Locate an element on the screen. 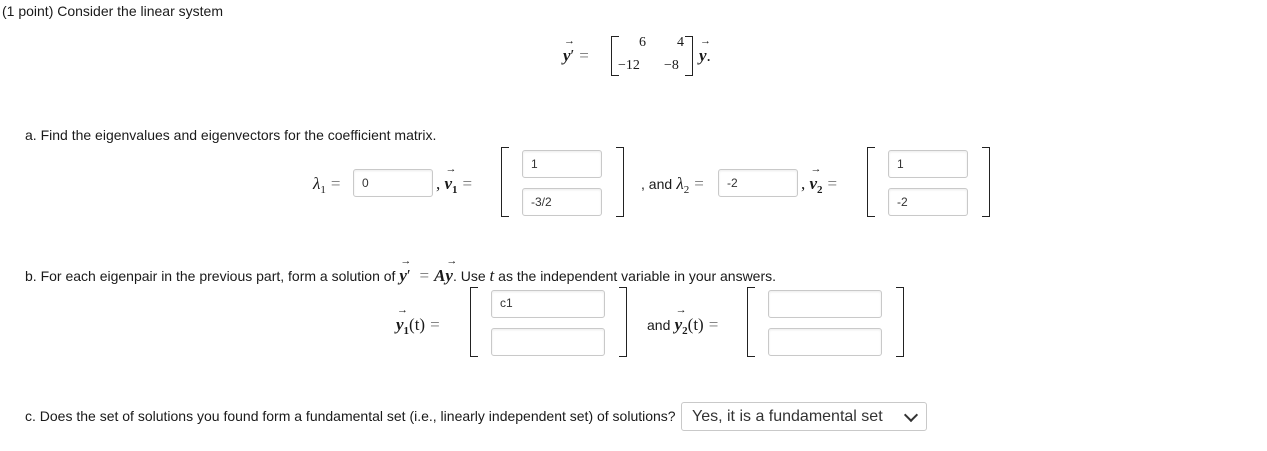  fundamental-set-select: Yes, it is a fundamental set is located at coordinates (804, 416).